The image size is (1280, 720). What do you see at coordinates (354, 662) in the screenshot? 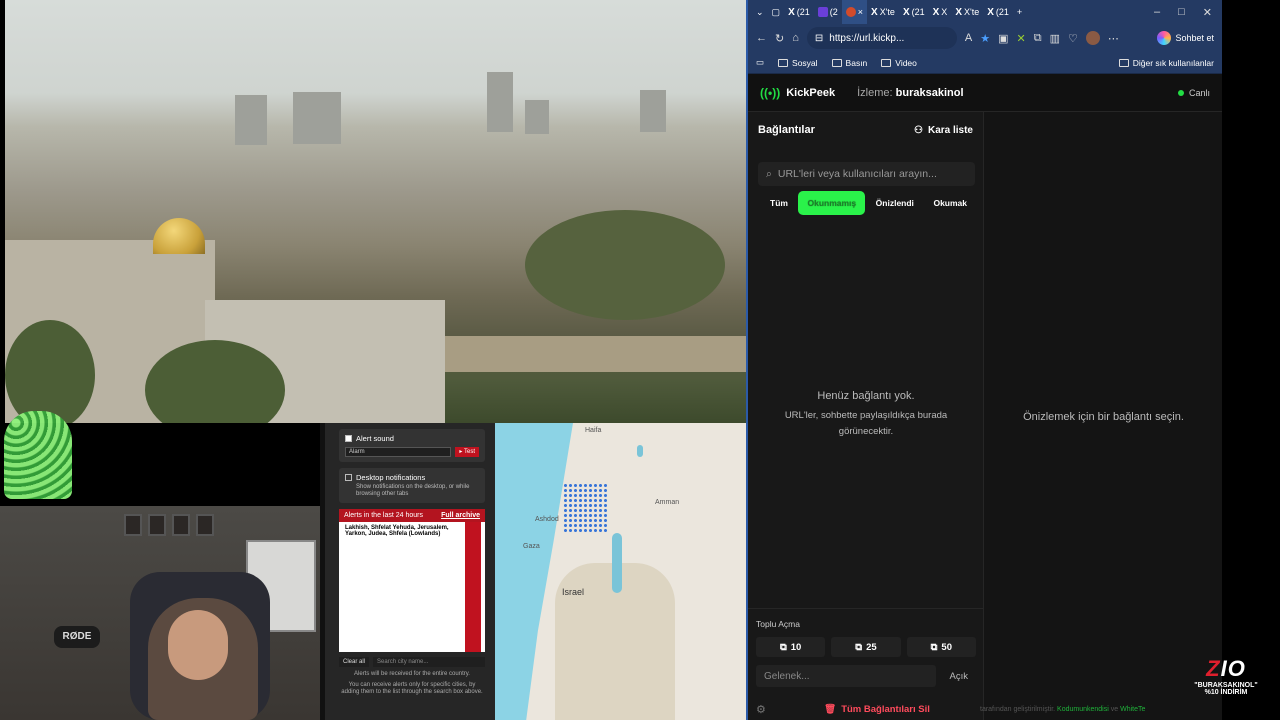
I see `clear-all-button: Clear all` at bounding box center [354, 662].